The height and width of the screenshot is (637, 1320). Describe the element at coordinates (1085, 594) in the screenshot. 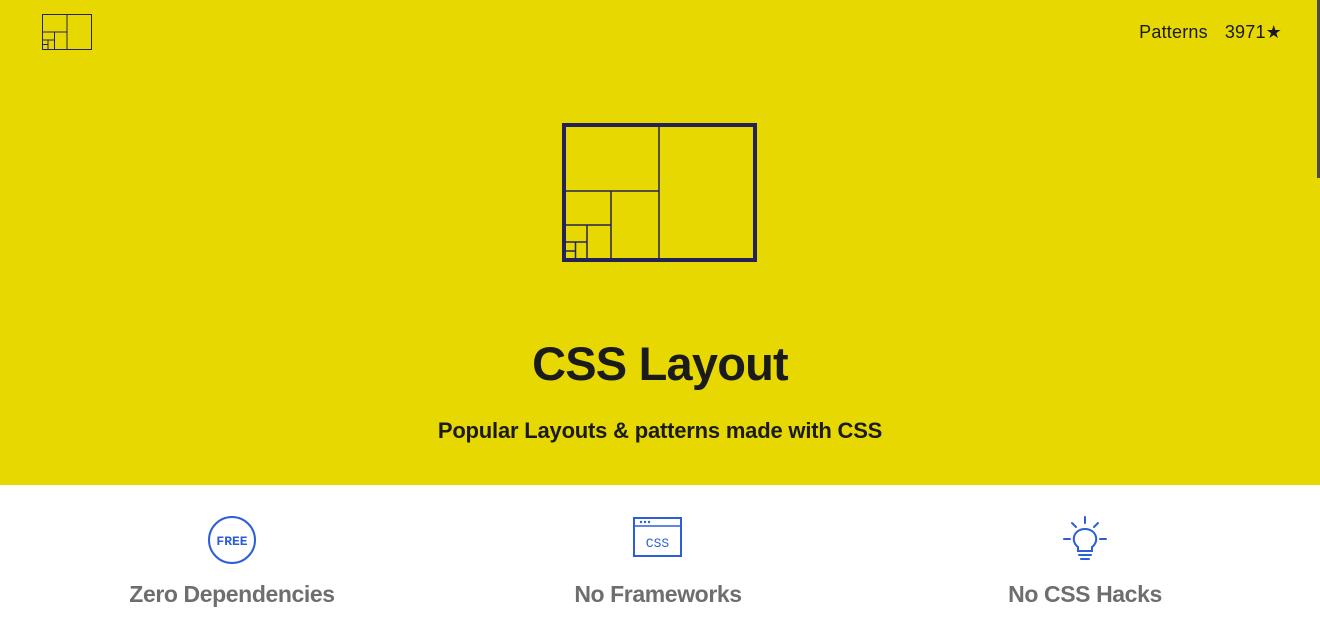

I see `feature-label: No CSS Hacks` at that location.